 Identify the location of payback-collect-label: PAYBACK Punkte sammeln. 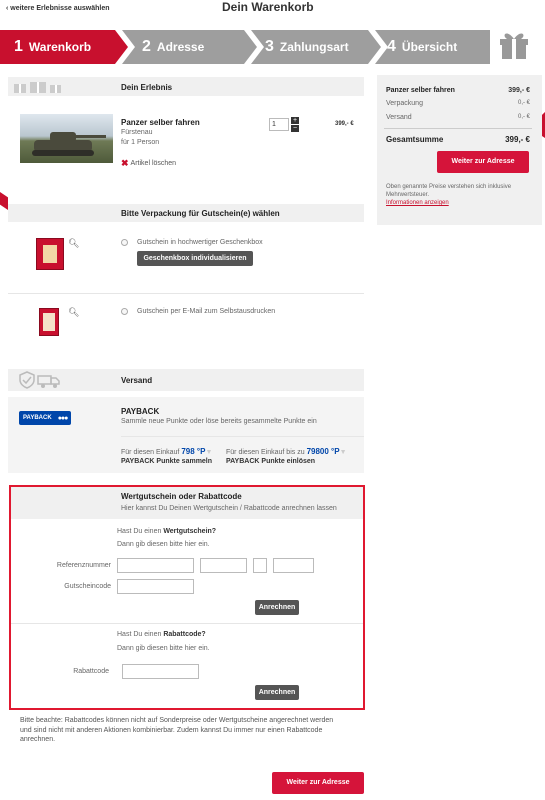
(167, 461).